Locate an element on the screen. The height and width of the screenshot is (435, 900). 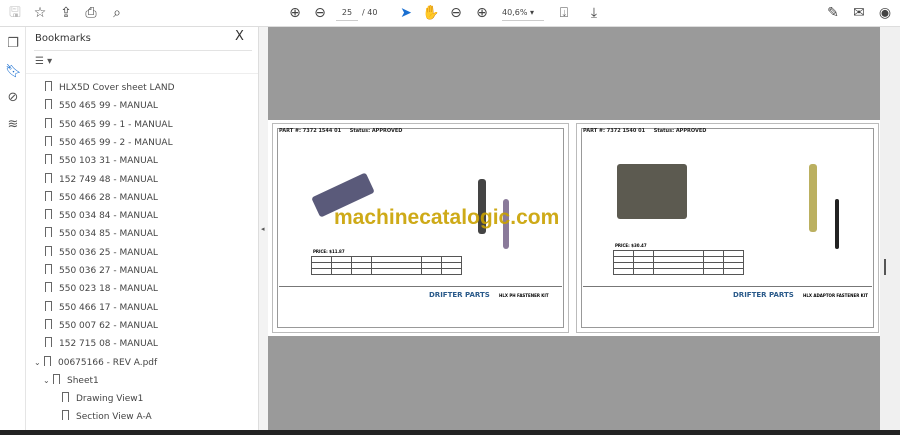
bookmark-item: 550 103 31 - MANUAL is located at coordinates (101, 161).